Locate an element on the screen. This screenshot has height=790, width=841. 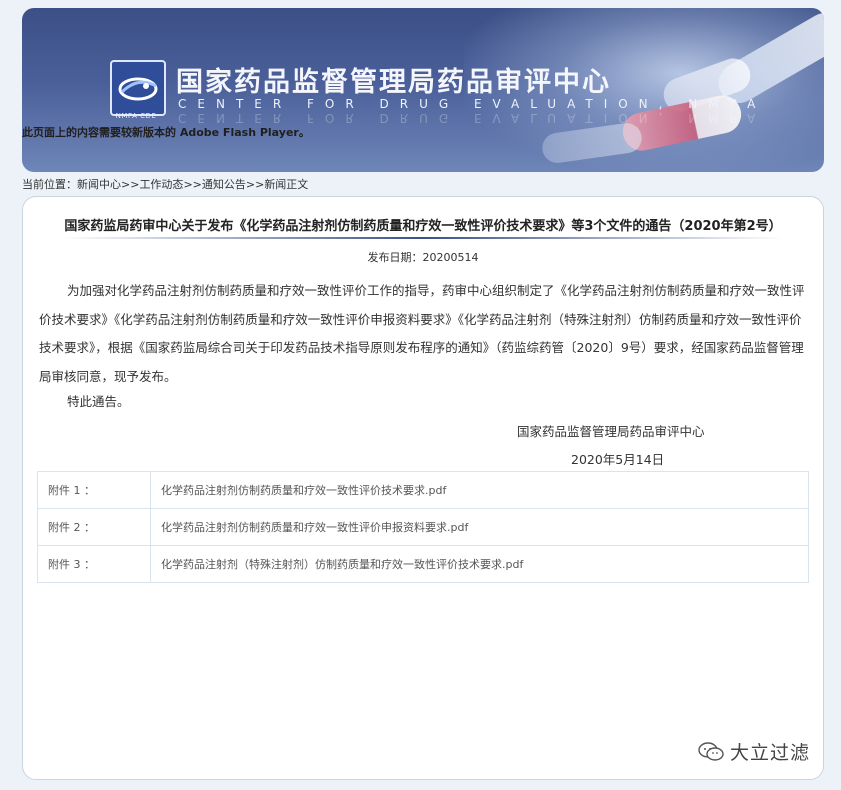
attachment-link: 化学药品注射剂仿制药质量和疗效一致性评价技术要求.pdf is located at coordinates (479, 490).